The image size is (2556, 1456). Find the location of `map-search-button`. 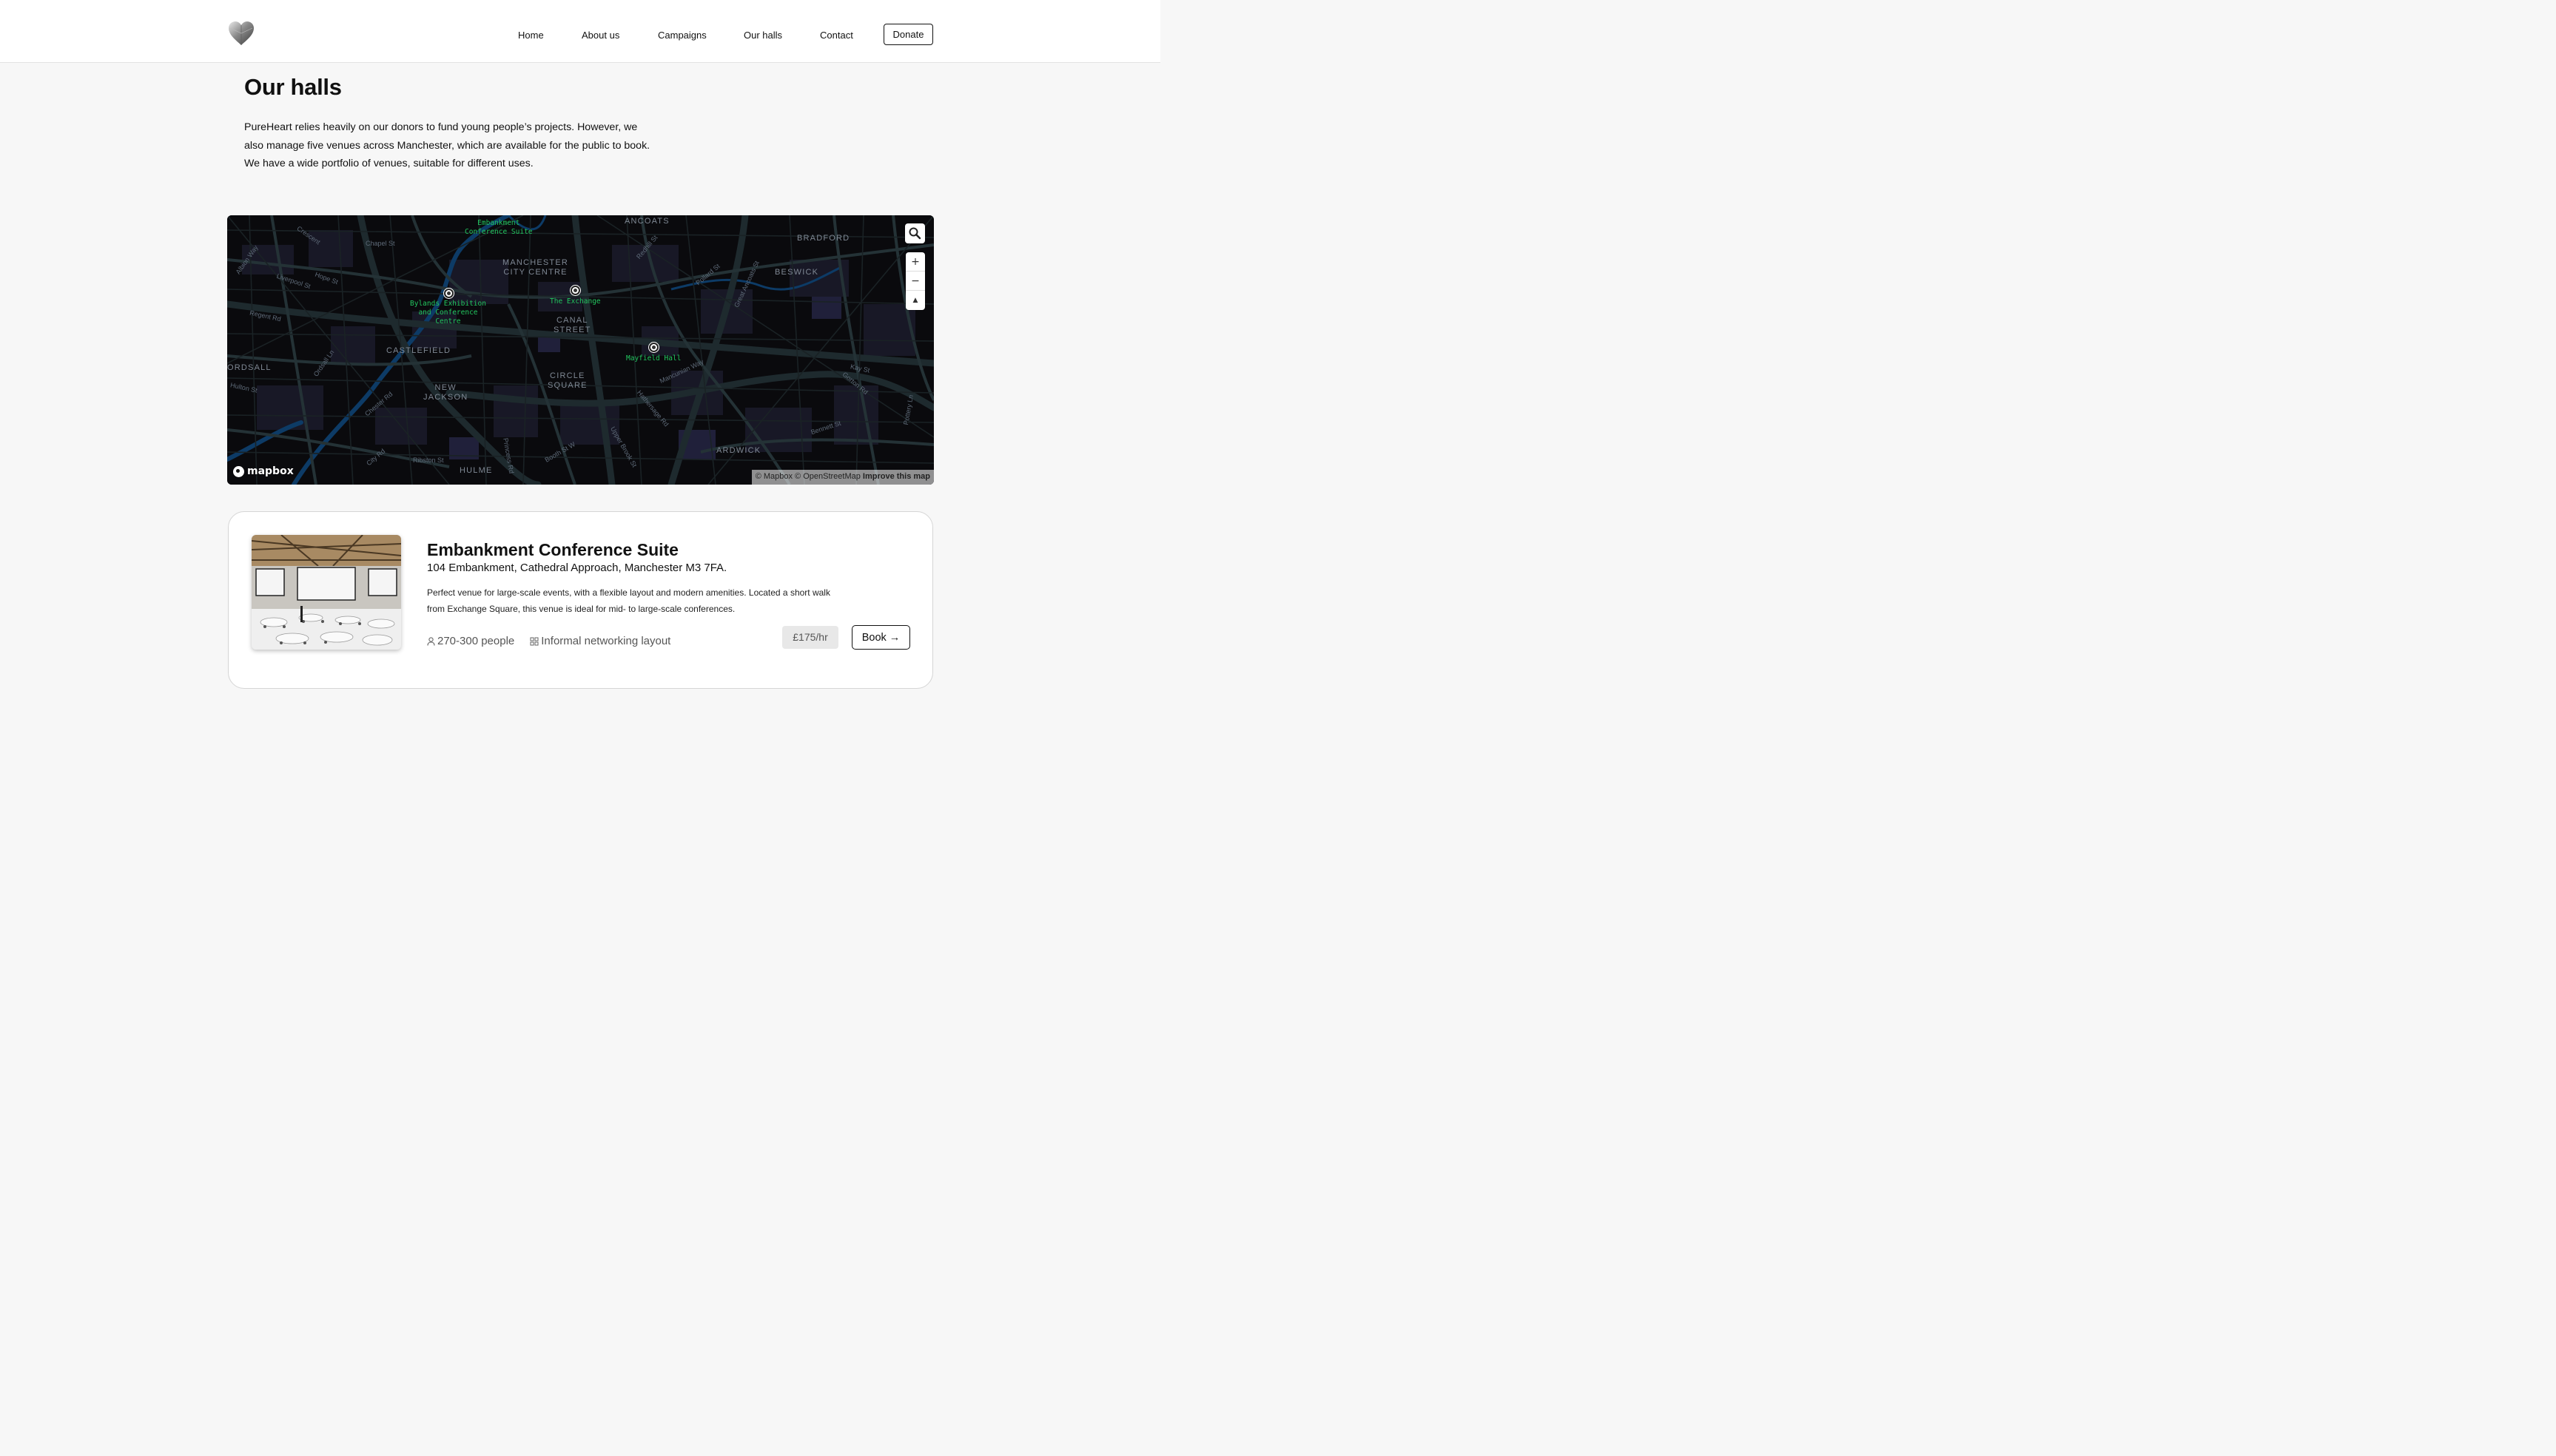

map-search-button is located at coordinates (915, 233).